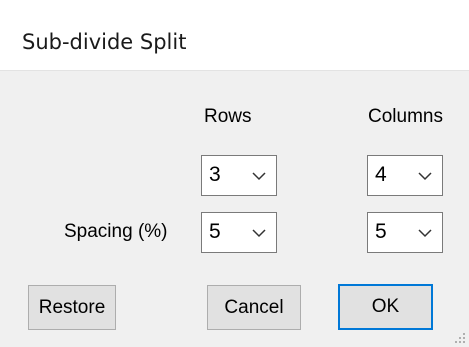 The image size is (469, 347). What do you see at coordinates (405, 232) in the screenshot?
I see `column-spacing-select: 5` at bounding box center [405, 232].